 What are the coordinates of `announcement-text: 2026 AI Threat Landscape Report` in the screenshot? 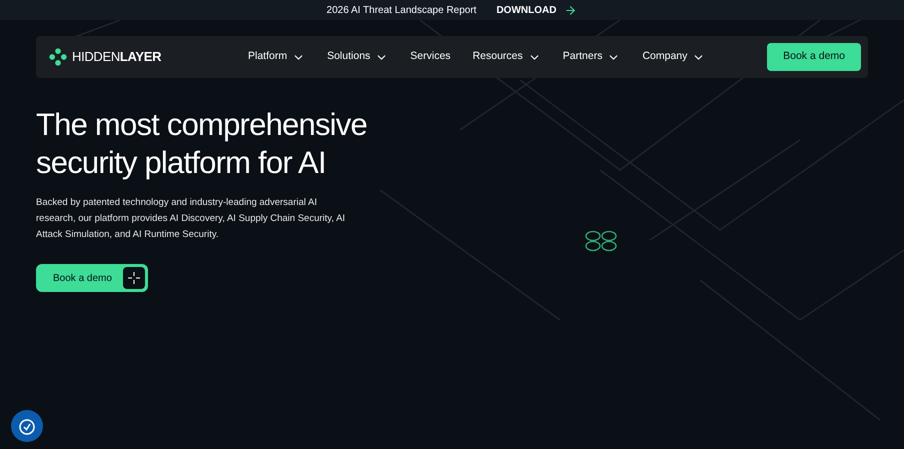 It's located at (401, 11).